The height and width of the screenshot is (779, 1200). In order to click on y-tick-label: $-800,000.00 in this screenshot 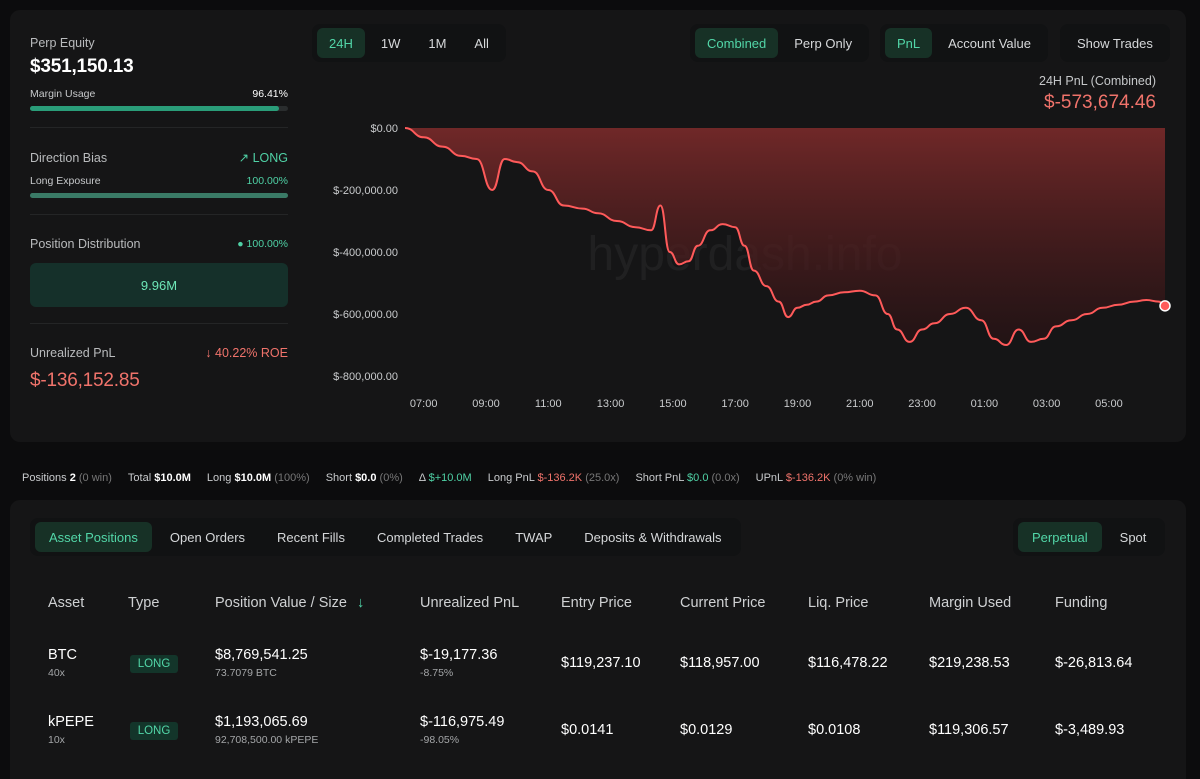, I will do `click(365, 377)`.